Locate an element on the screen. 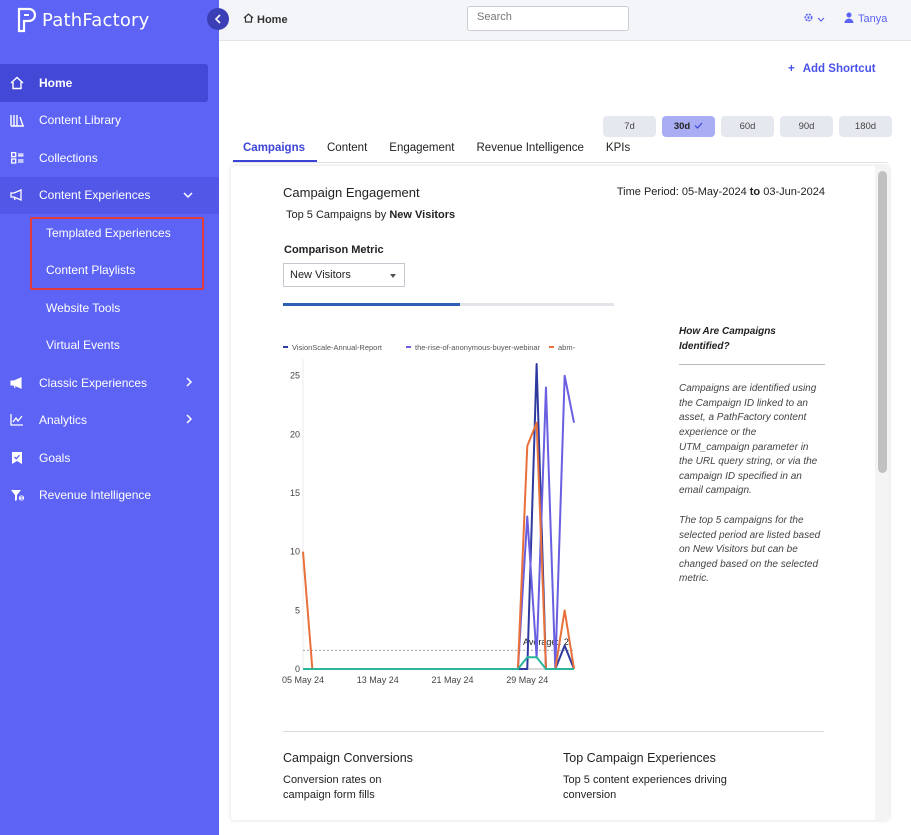  x-tick-label: 21 May 24 is located at coordinates (453, 680).